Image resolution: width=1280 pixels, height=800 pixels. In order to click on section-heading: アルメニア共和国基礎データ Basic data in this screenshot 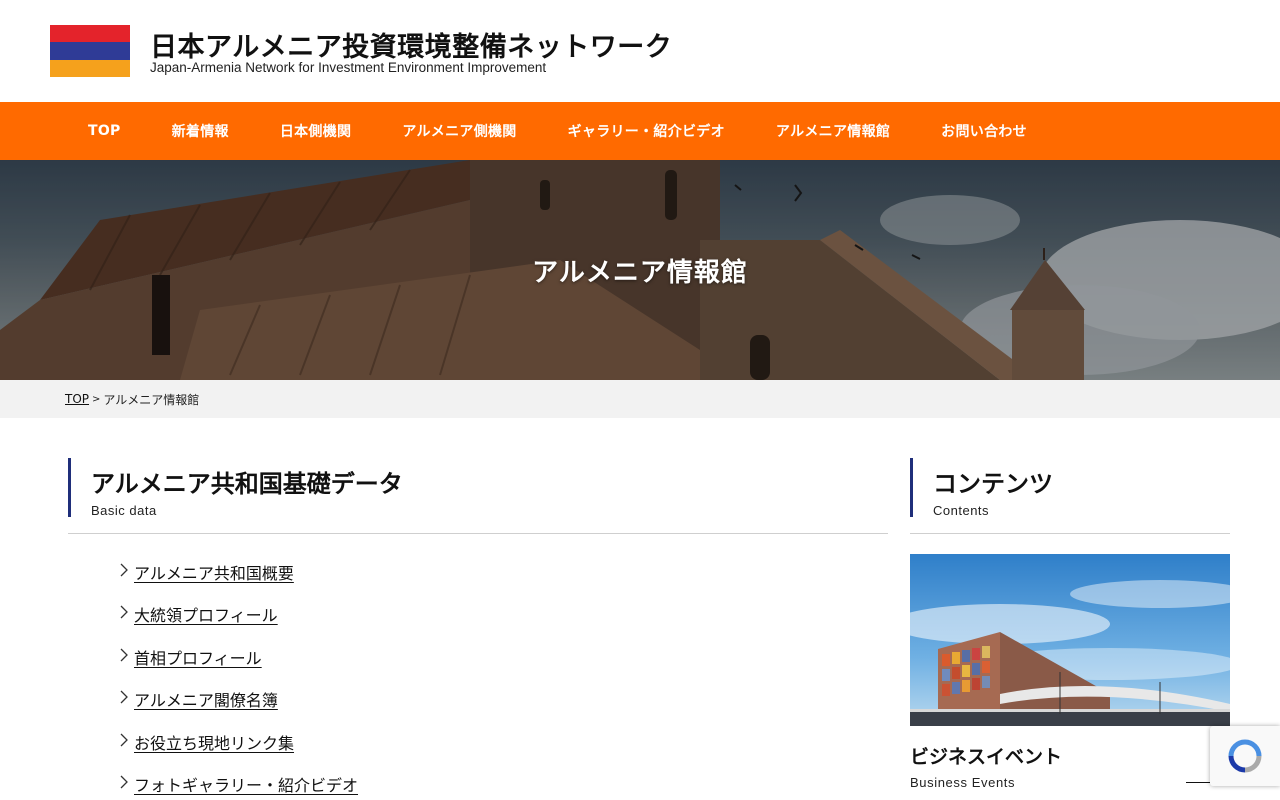, I will do `click(478, 488)`.